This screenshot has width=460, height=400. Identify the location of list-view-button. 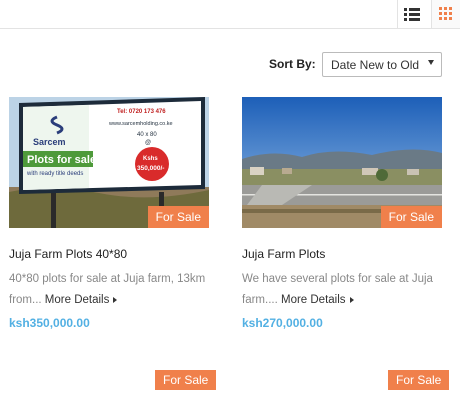
(411, 14).